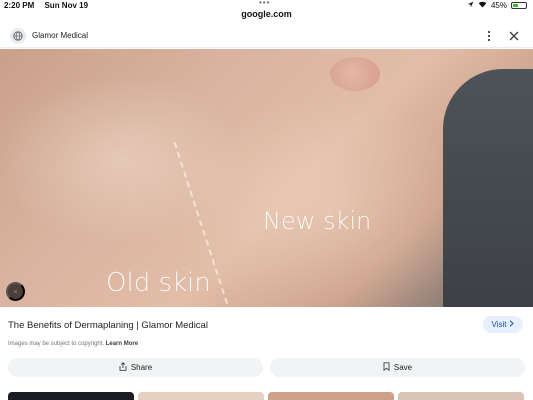 The width and height of the screenshot is (533, 400). Describe the element at coordinates (514, 36) in the screenshot. I see `close-icon` at that location.